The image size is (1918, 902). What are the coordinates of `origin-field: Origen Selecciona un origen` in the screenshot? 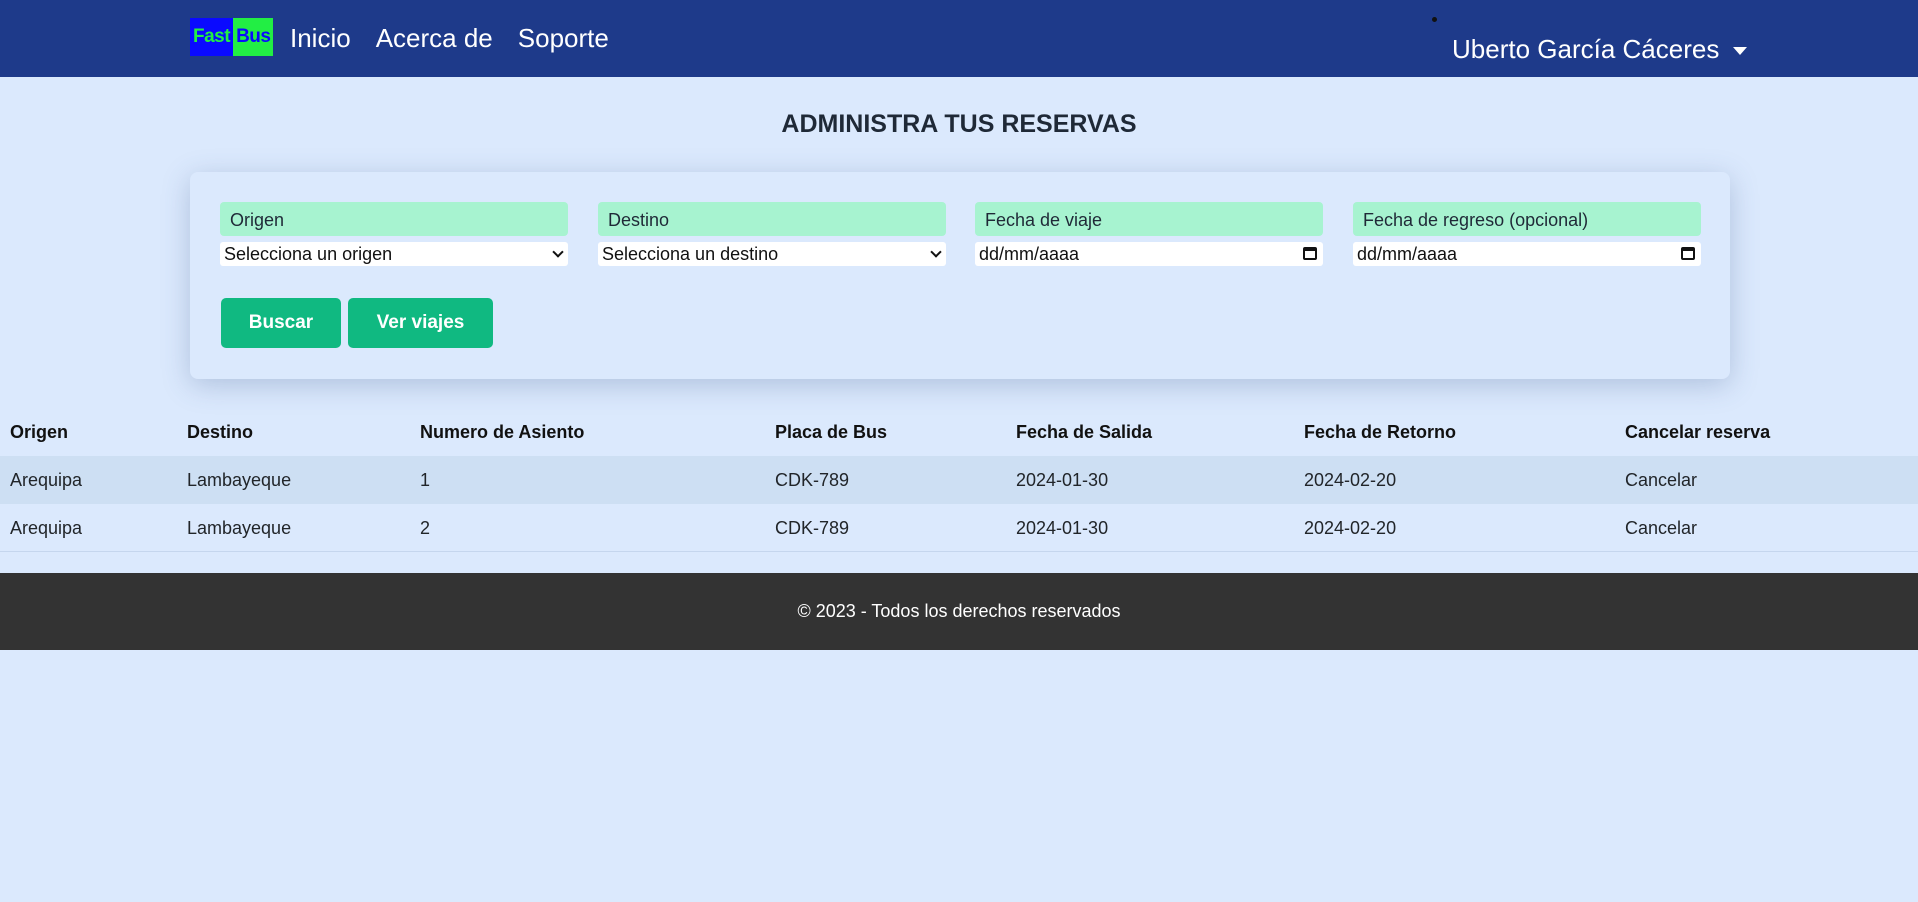 It's located at (394, 234).